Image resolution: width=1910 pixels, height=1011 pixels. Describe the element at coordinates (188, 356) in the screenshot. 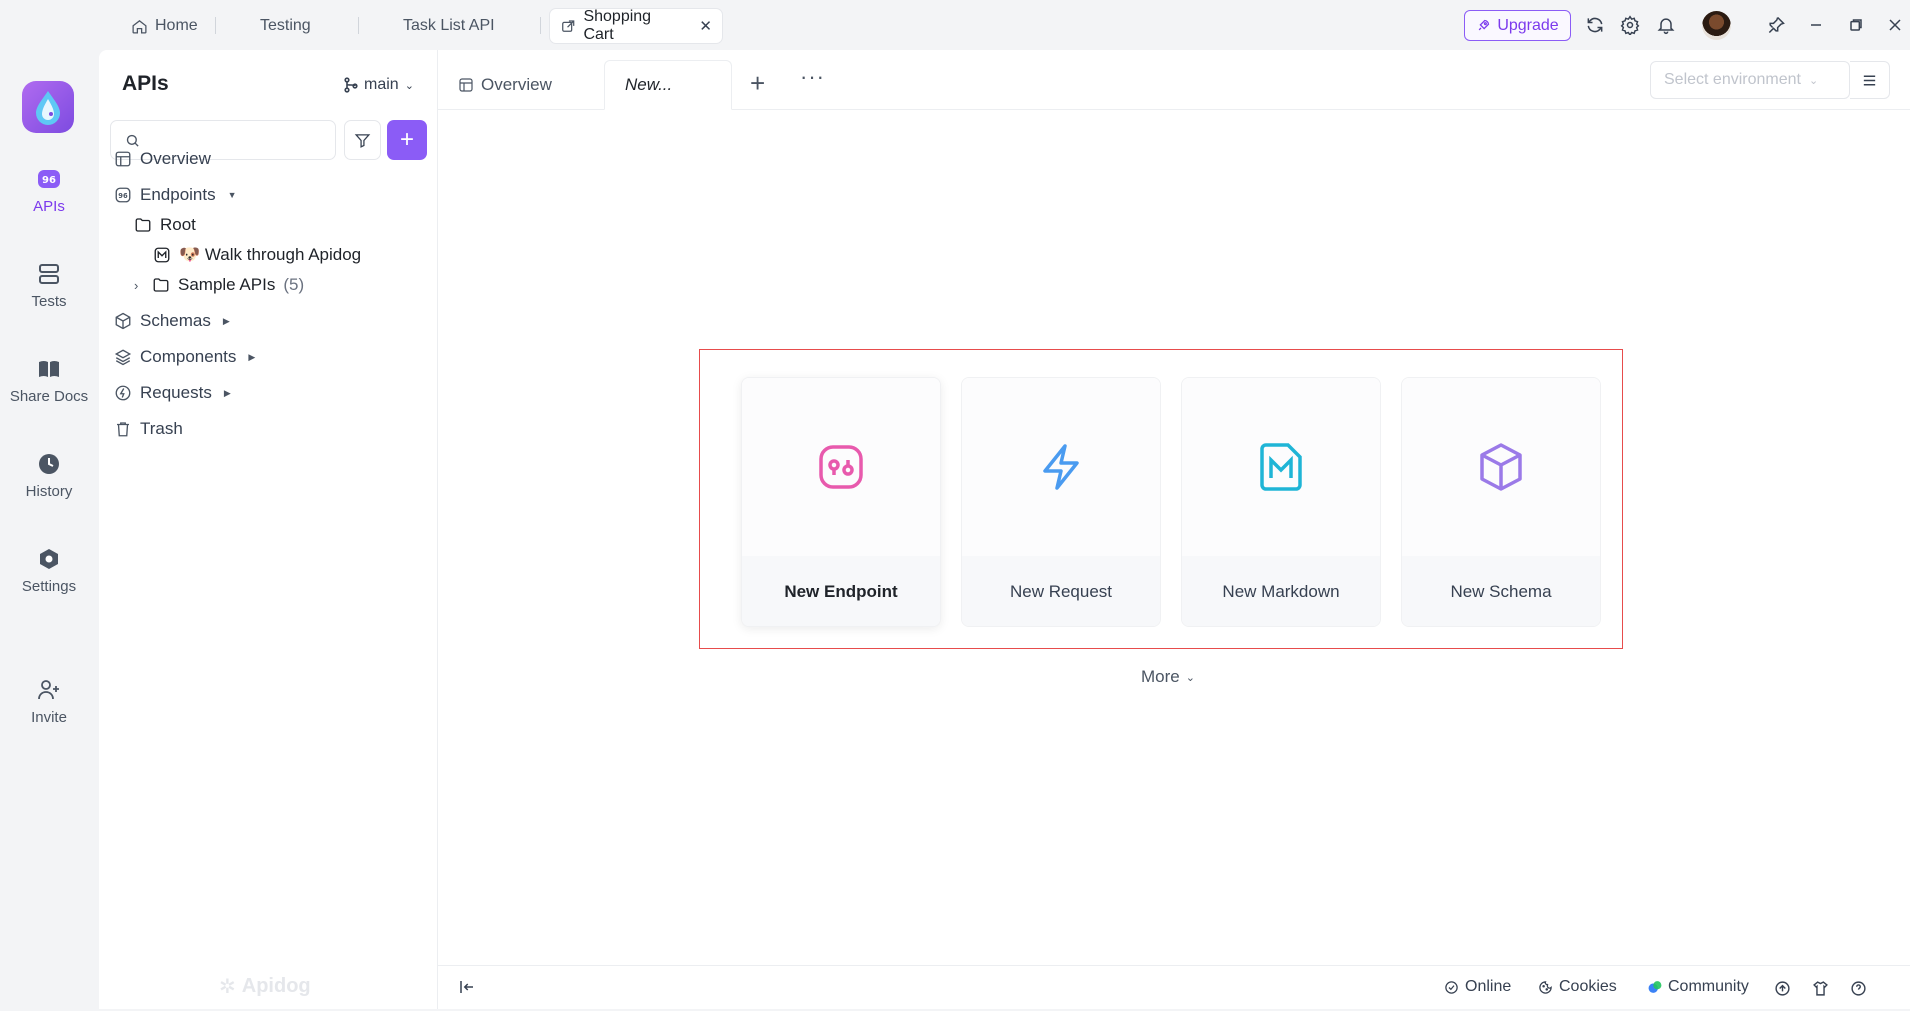

I see `tree-label: Components` at that location.